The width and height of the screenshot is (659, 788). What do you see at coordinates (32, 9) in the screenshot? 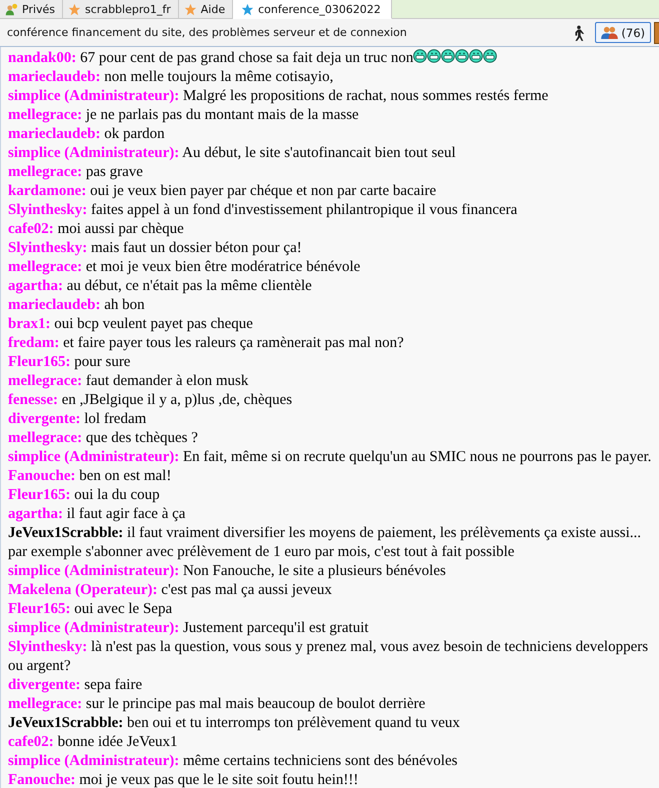
I see `tab: Privés` at bounding box center [32, 9].